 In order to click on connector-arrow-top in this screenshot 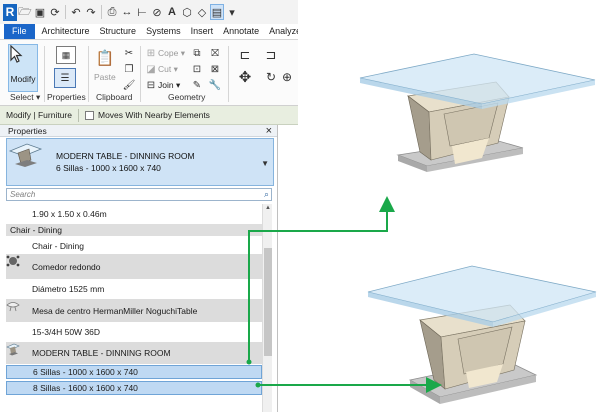, I will do `click(320, 280)`.